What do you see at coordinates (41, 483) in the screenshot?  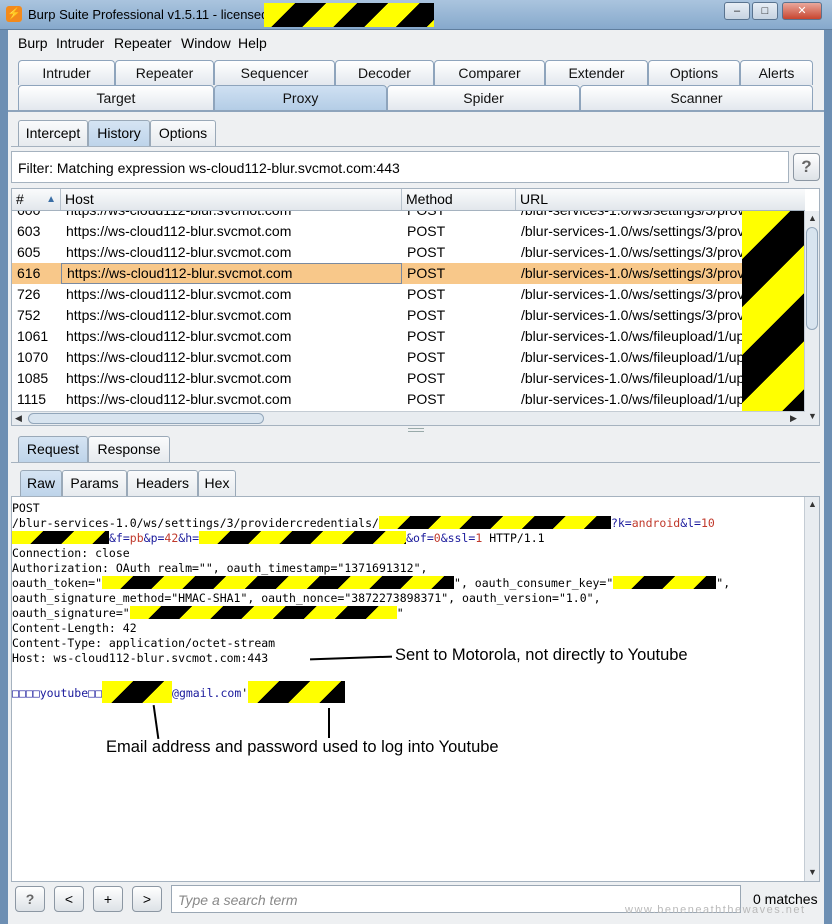 I see `tab-raw: Raw` at bounding box center [41, 483].